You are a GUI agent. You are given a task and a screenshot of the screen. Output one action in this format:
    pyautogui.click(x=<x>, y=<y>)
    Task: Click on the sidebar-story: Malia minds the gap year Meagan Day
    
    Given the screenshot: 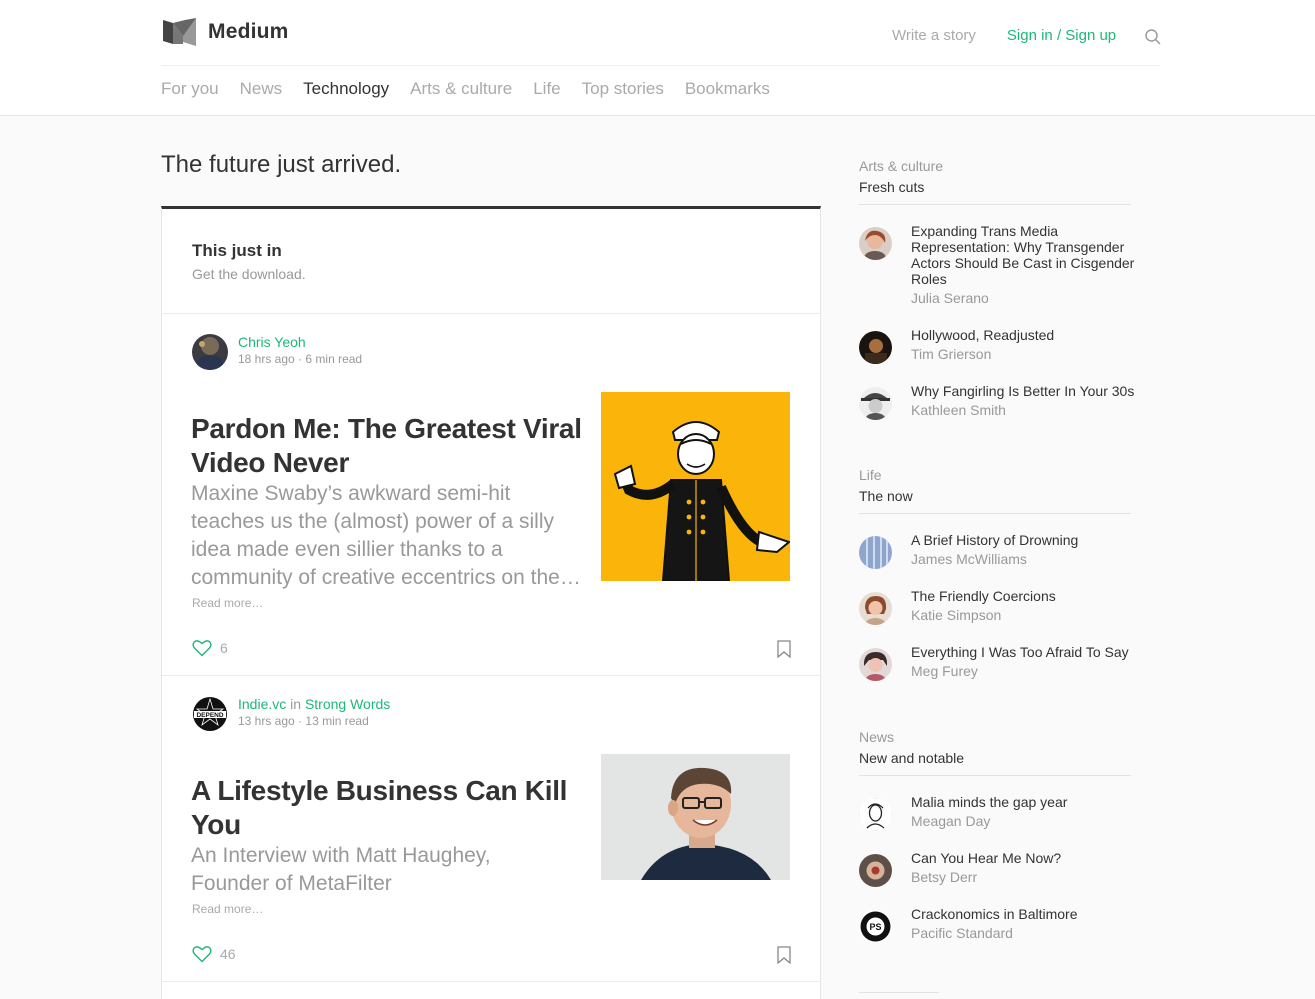 What is the action you would take?
    pyautogui.click(x=1004, y=812)
    